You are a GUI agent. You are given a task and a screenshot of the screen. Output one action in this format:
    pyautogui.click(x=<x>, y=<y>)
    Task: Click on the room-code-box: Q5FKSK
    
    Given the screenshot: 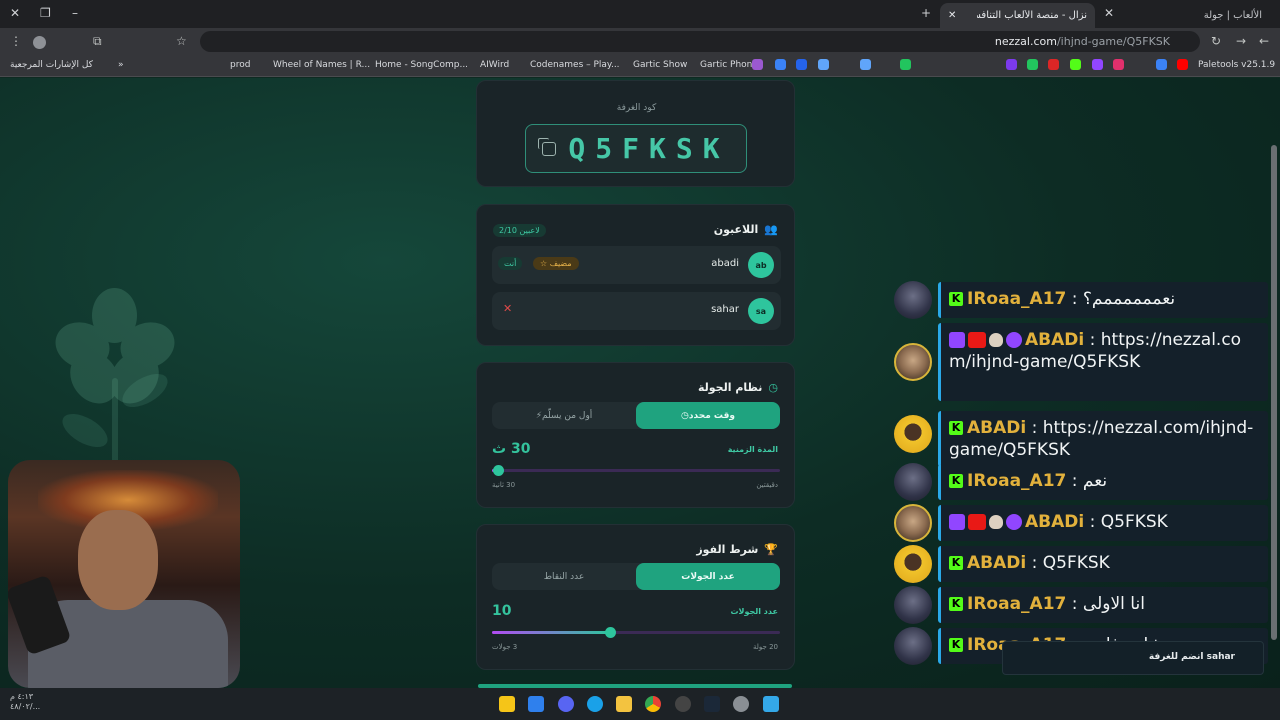 What is the action you would take?
    pyautogui.click(x=636, y=148)
    